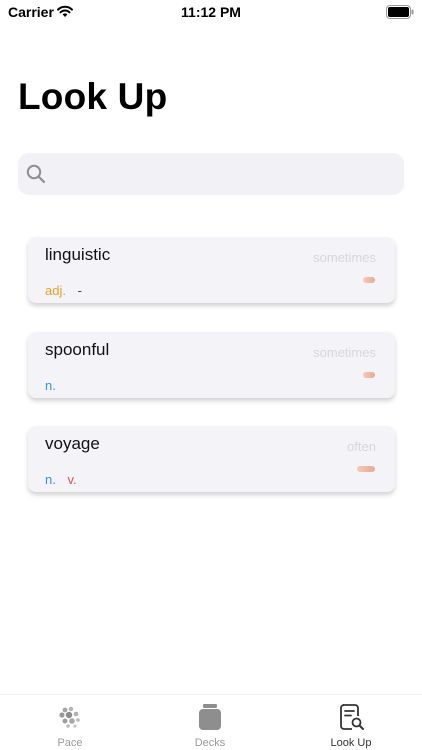 The width and height of the screenshot is (422, 750). Describe the element at coordinates (61, 479) in the screenshot. I see `part-of-speech: n. v.` at that location.